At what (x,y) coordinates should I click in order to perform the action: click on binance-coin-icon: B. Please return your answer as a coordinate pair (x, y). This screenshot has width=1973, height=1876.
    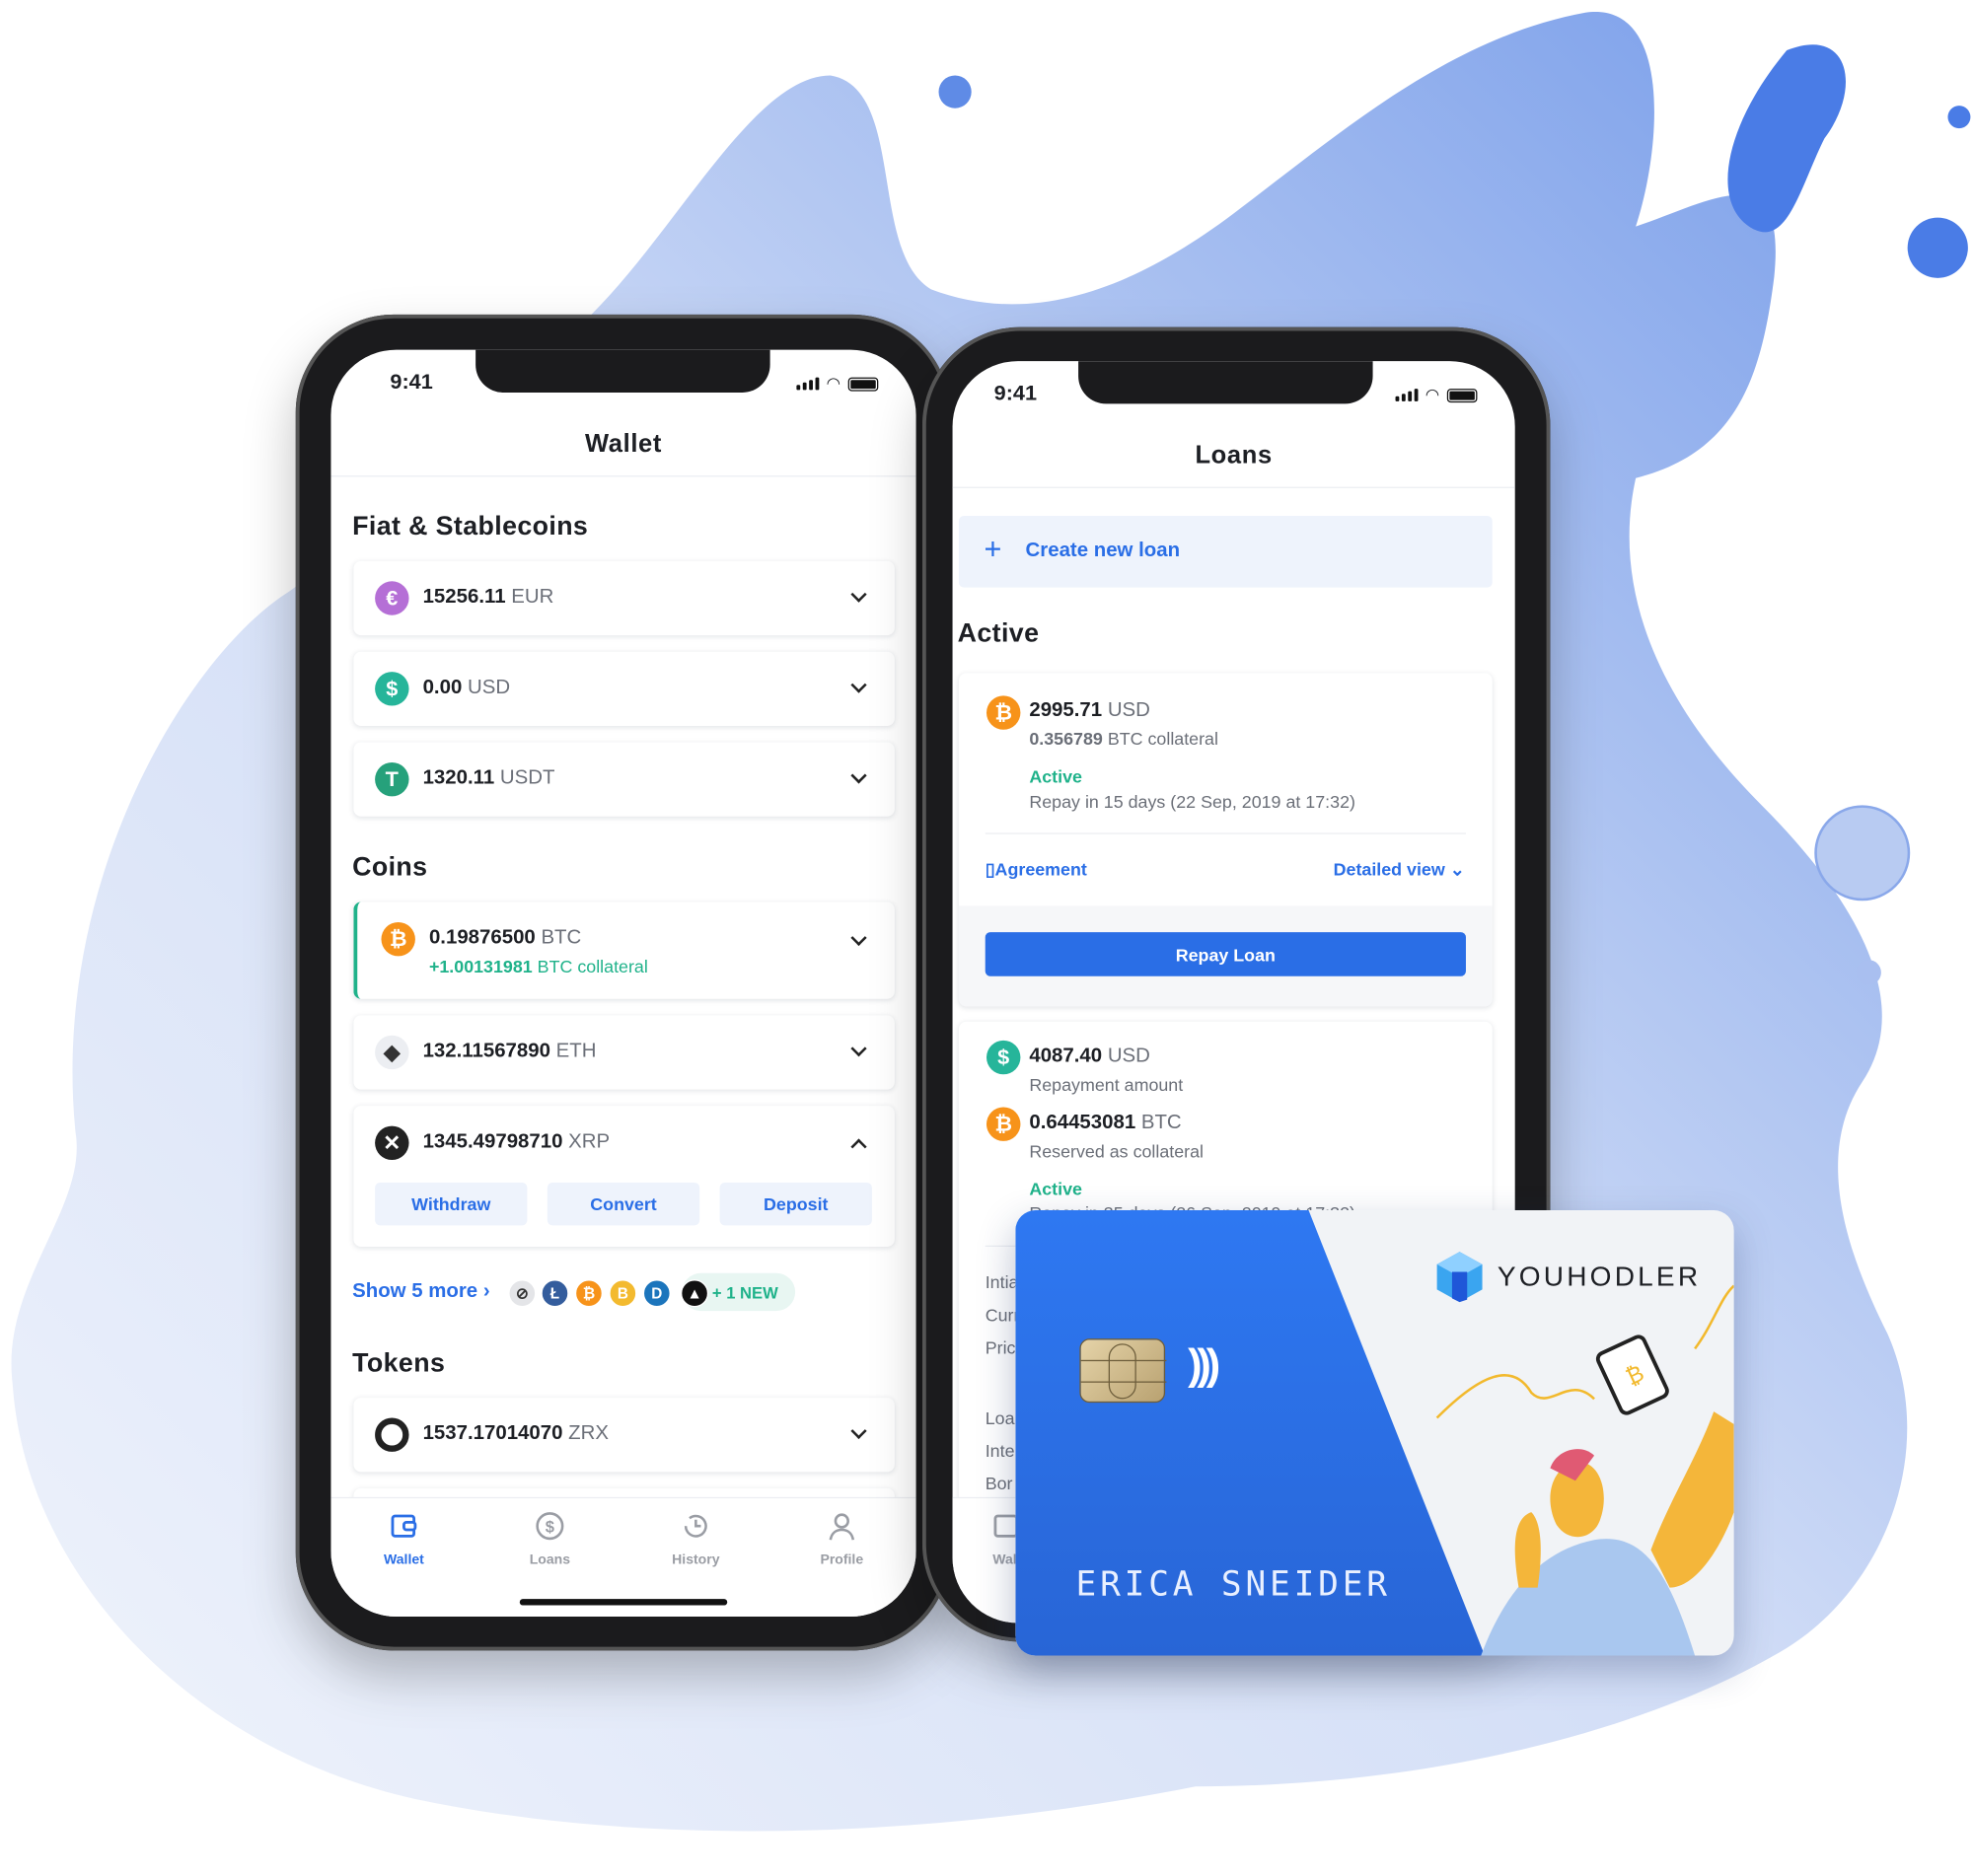
    Looking at the image, I should click on (623, 1293).